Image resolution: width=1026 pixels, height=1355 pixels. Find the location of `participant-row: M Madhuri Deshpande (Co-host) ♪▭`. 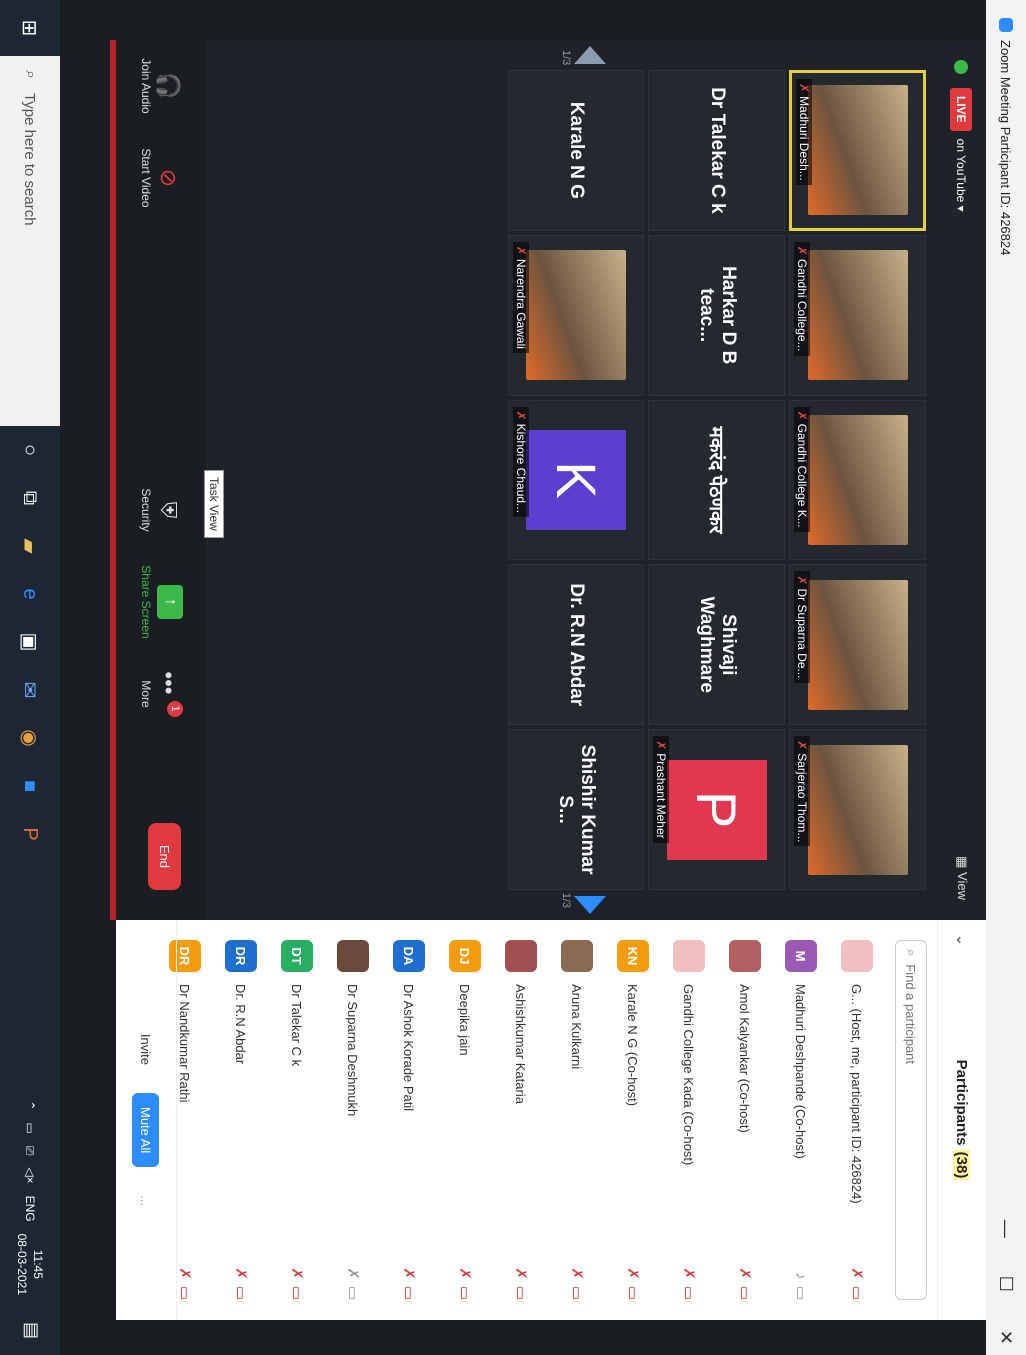

participant-row: M Madhuri Deshpande (Co-host) ♪▭ is located at coordinates (801, 1120).